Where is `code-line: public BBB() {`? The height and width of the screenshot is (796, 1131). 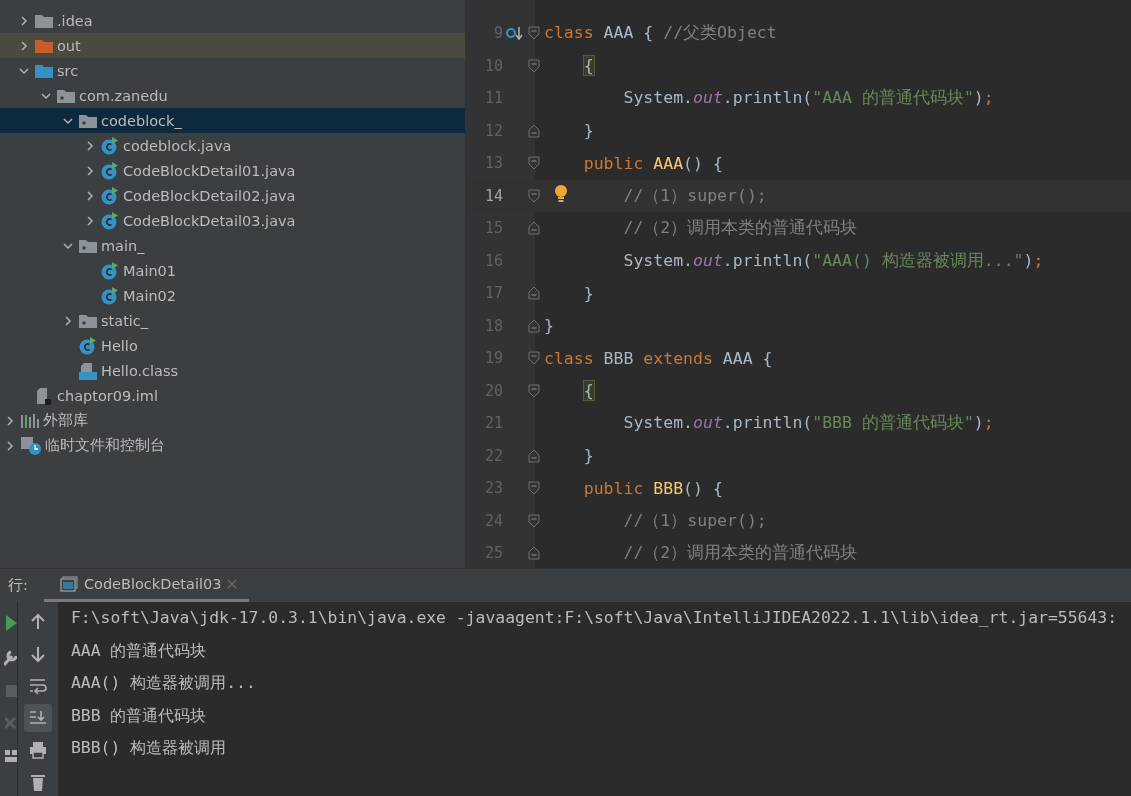
code-line: public BBB() { is located at coordinates (653, 488).